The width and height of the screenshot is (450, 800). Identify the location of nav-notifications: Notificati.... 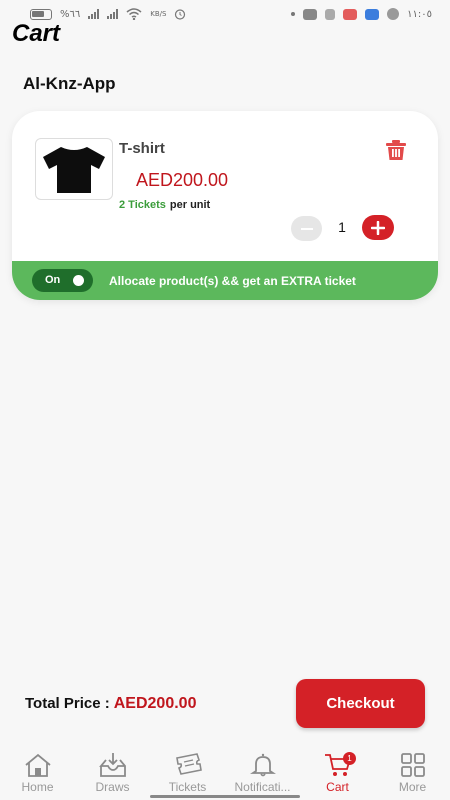
(262, 772).